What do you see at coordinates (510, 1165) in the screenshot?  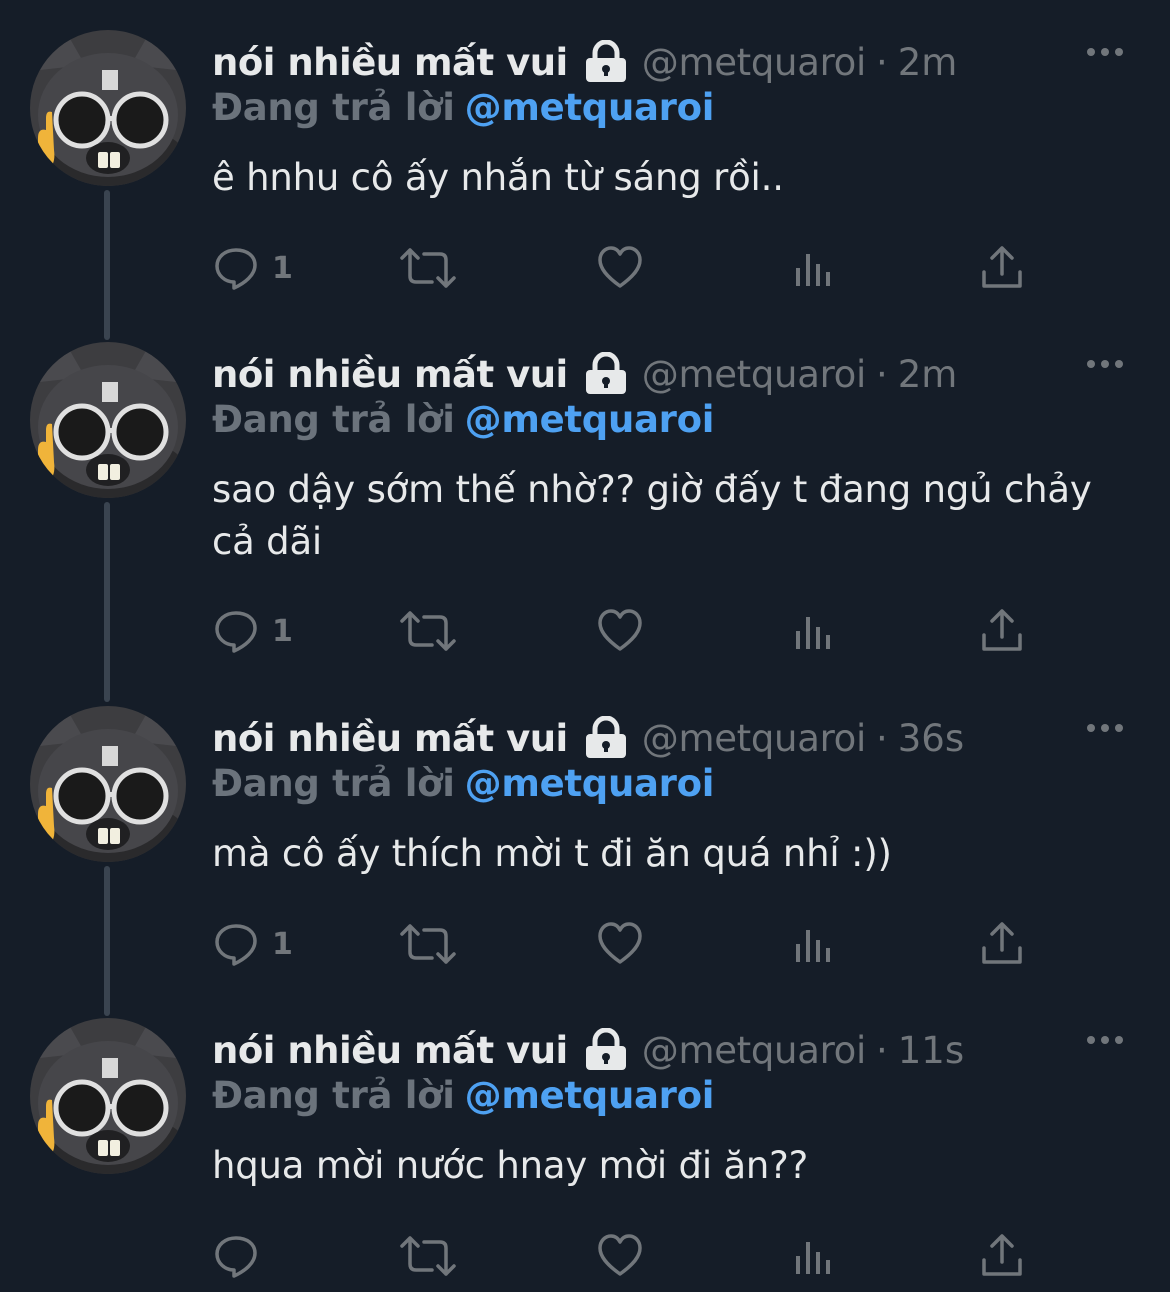 I see `tweet-text: hqua mời nước hnay mời đi ăn??` at bounding box center [510, 1165].